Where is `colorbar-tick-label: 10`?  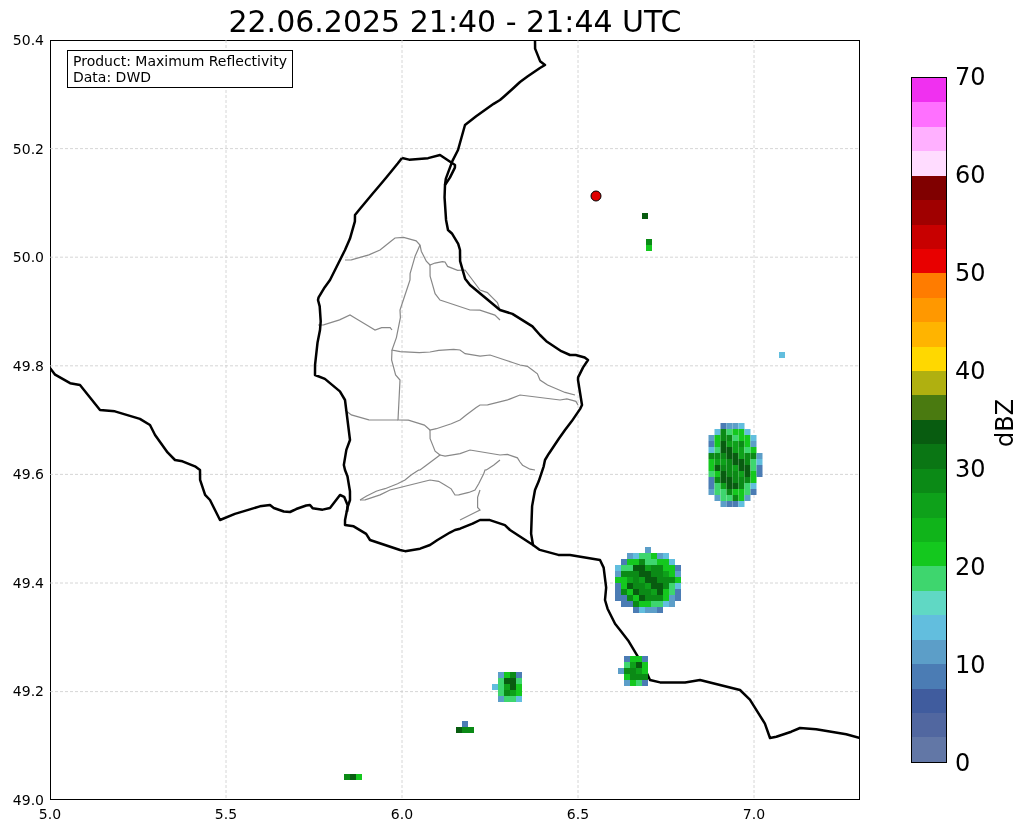
colorbar-tick-label: 10 is located at coordinates (970, 665).